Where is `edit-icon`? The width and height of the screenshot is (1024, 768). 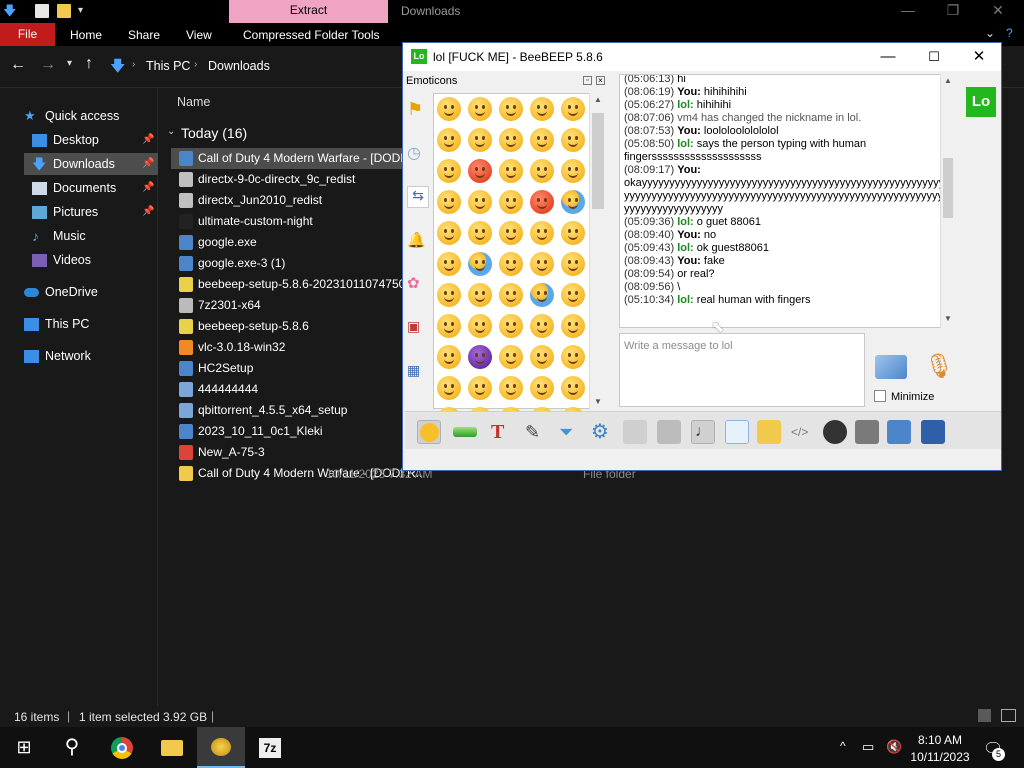
edit-icon is located at coordinates (899, 432).